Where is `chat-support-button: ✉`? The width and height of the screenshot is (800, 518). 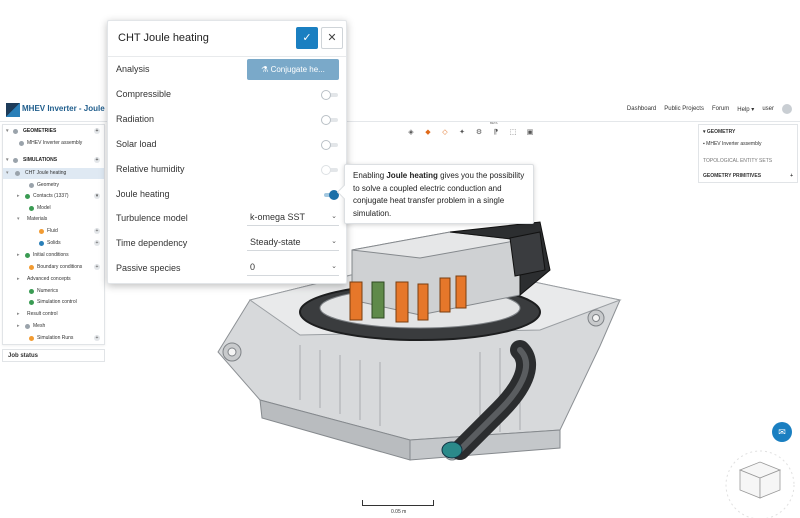
chat-support-button: ✉ is located at coordinates (782, 432).